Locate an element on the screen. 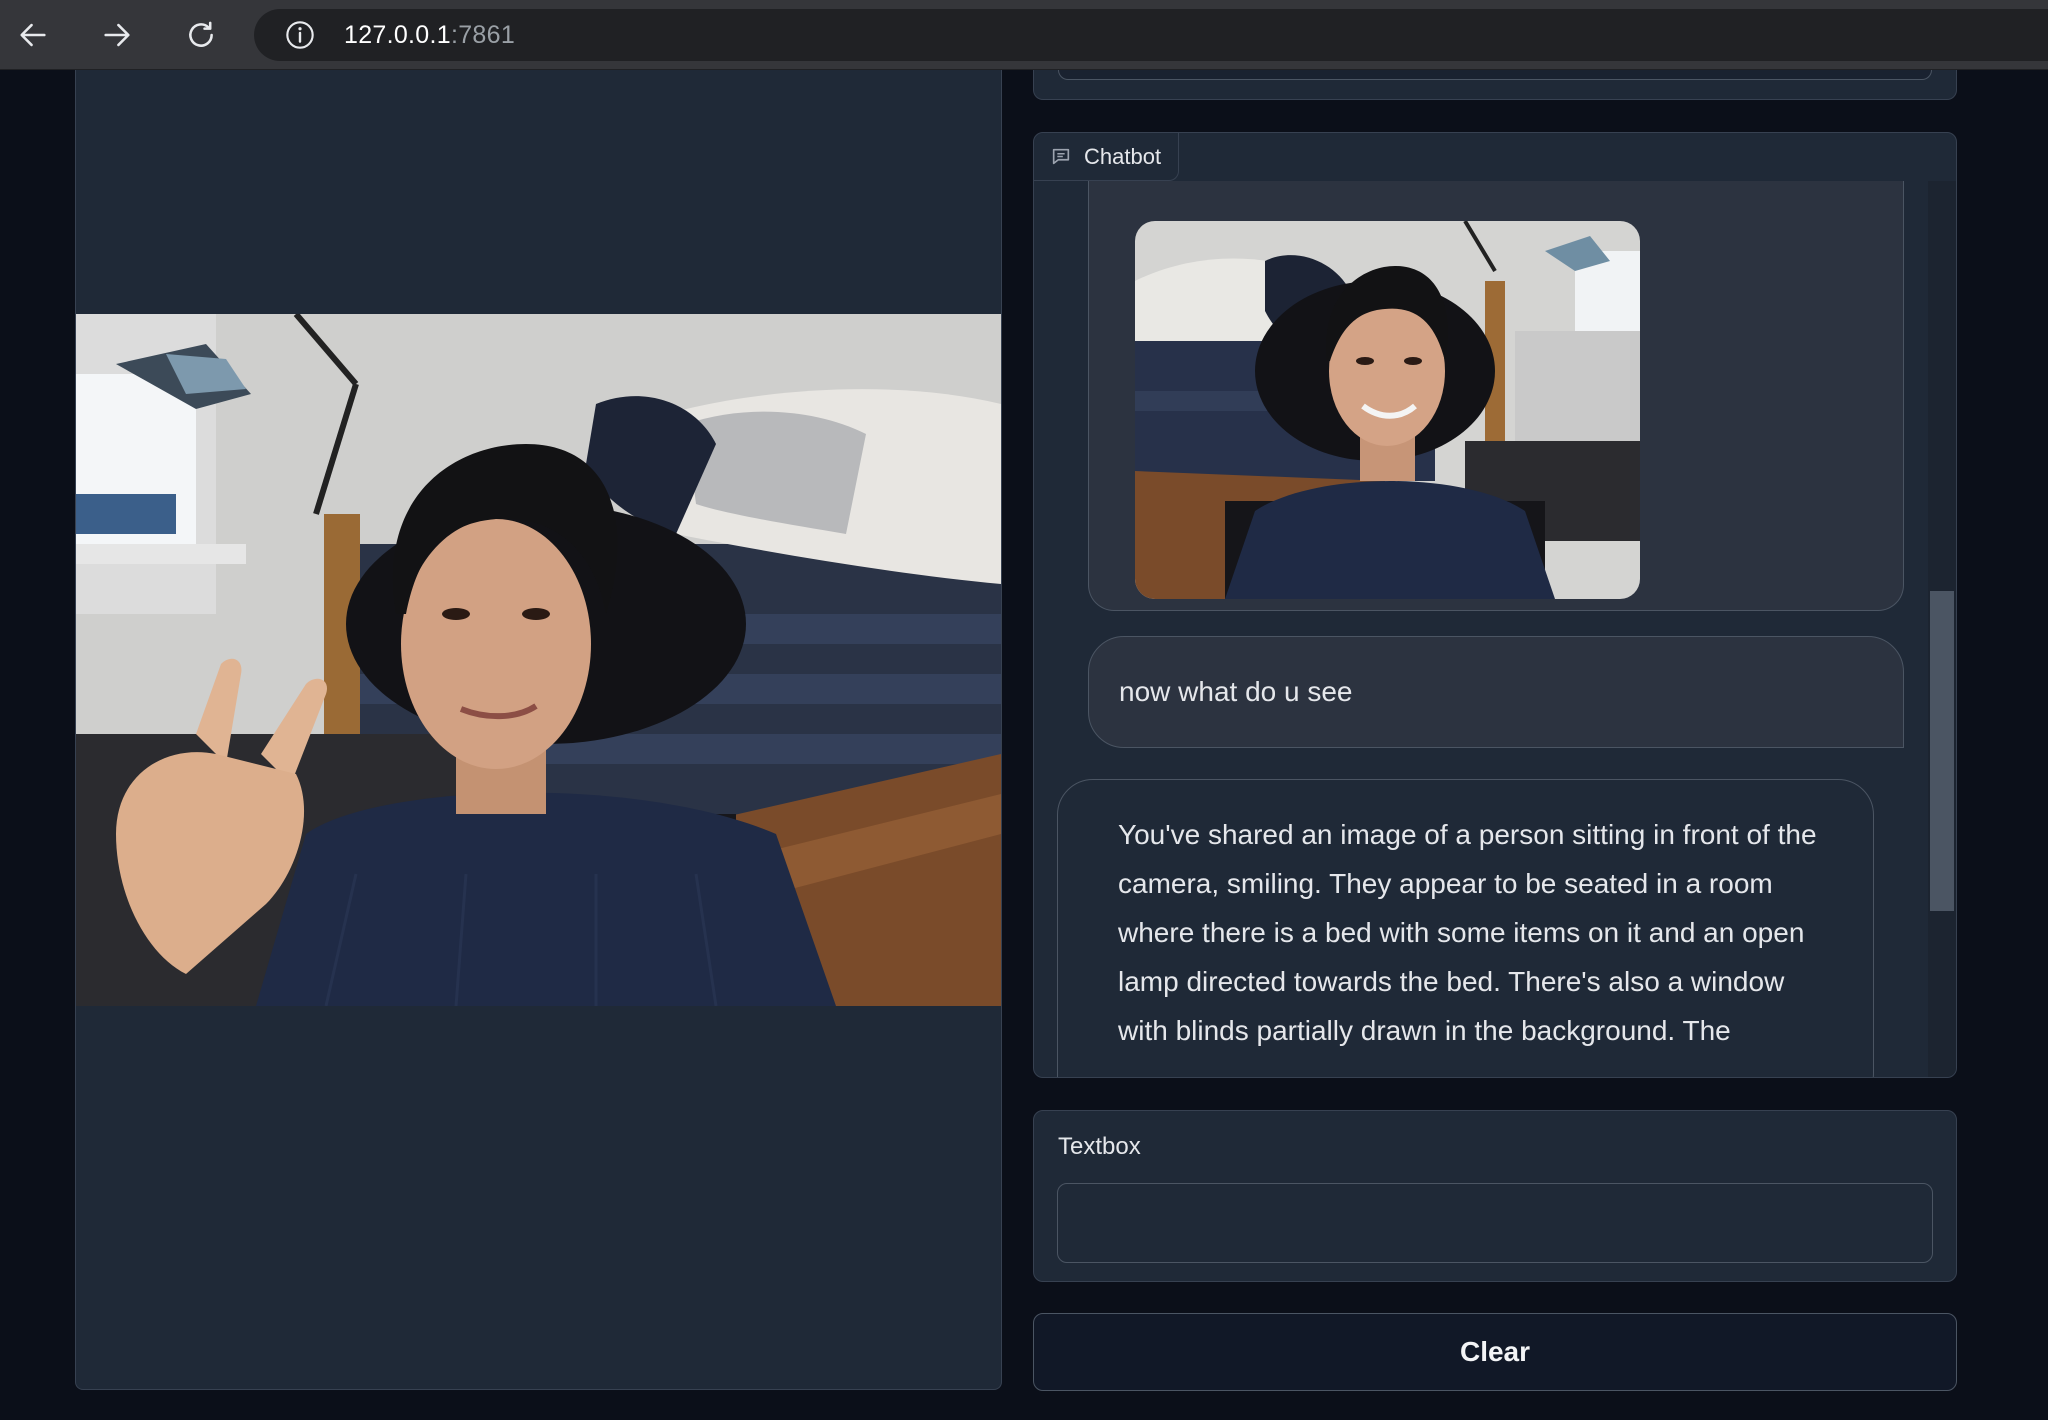 This screenshot has width=2048, height=1420. clear-button: Clear is located at coordinates (1495, 1352).